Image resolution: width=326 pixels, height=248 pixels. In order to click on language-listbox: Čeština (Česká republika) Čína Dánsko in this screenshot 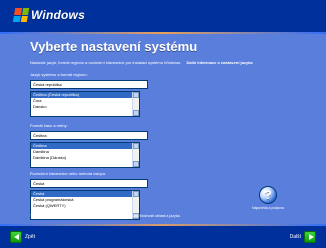, I will do `click(85, 104)`.